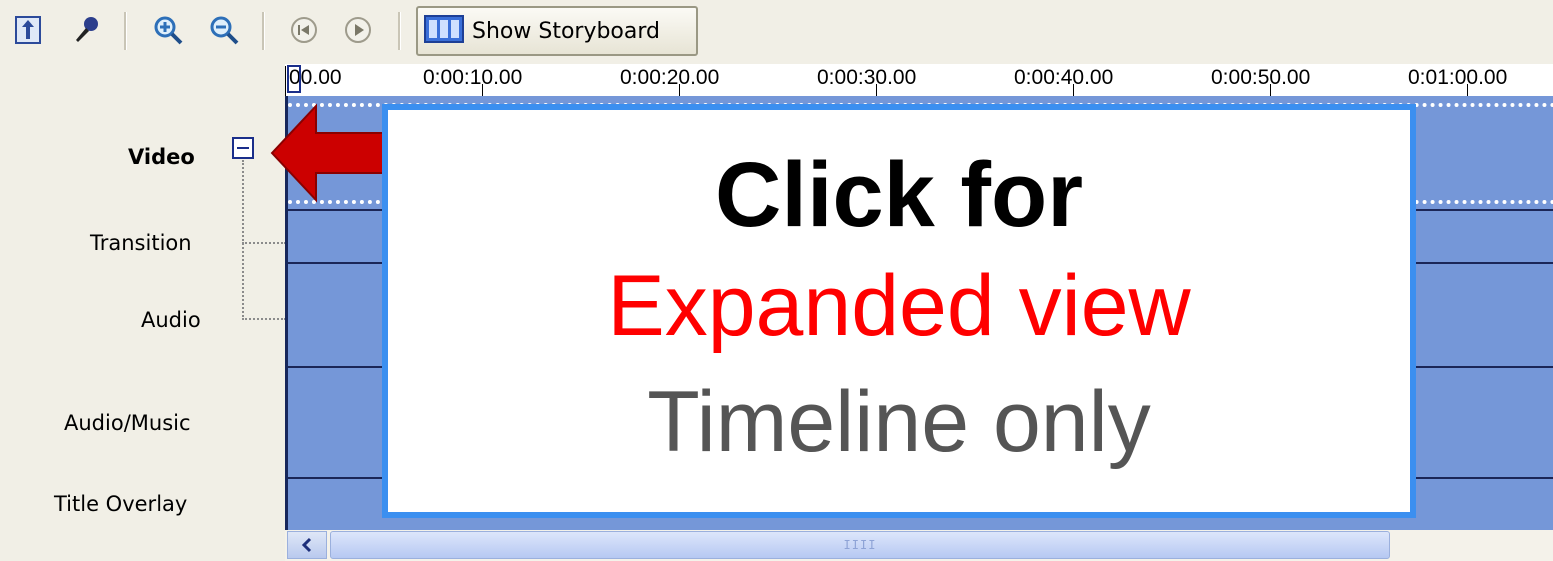  I want to click on collapse-expand-button, so click(243, 148).